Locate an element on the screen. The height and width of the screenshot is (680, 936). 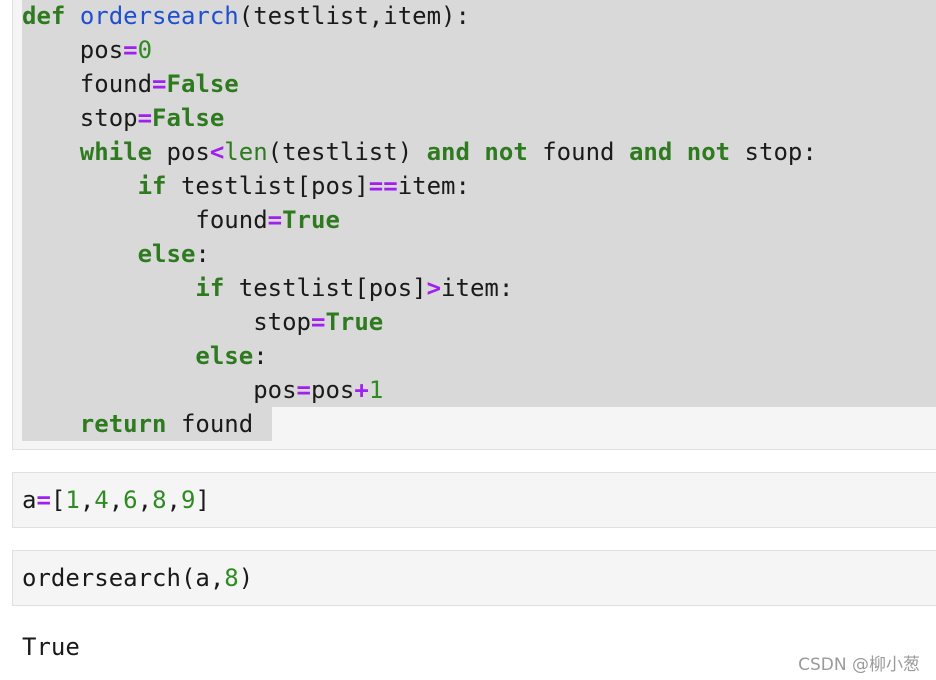
cell-output: True is located at coordinates (51, 647).